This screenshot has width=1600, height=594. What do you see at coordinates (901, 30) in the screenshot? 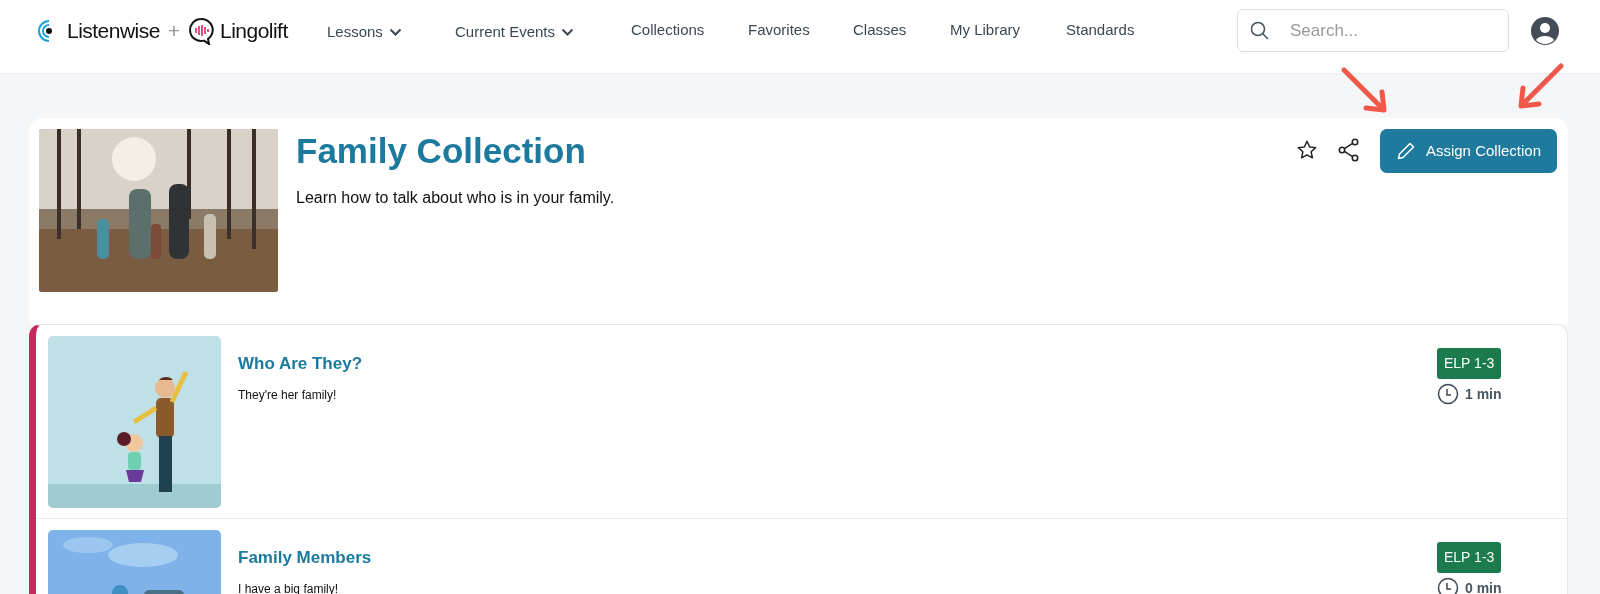
I see `nav-link: Classes` at bounding box center [901, 30].